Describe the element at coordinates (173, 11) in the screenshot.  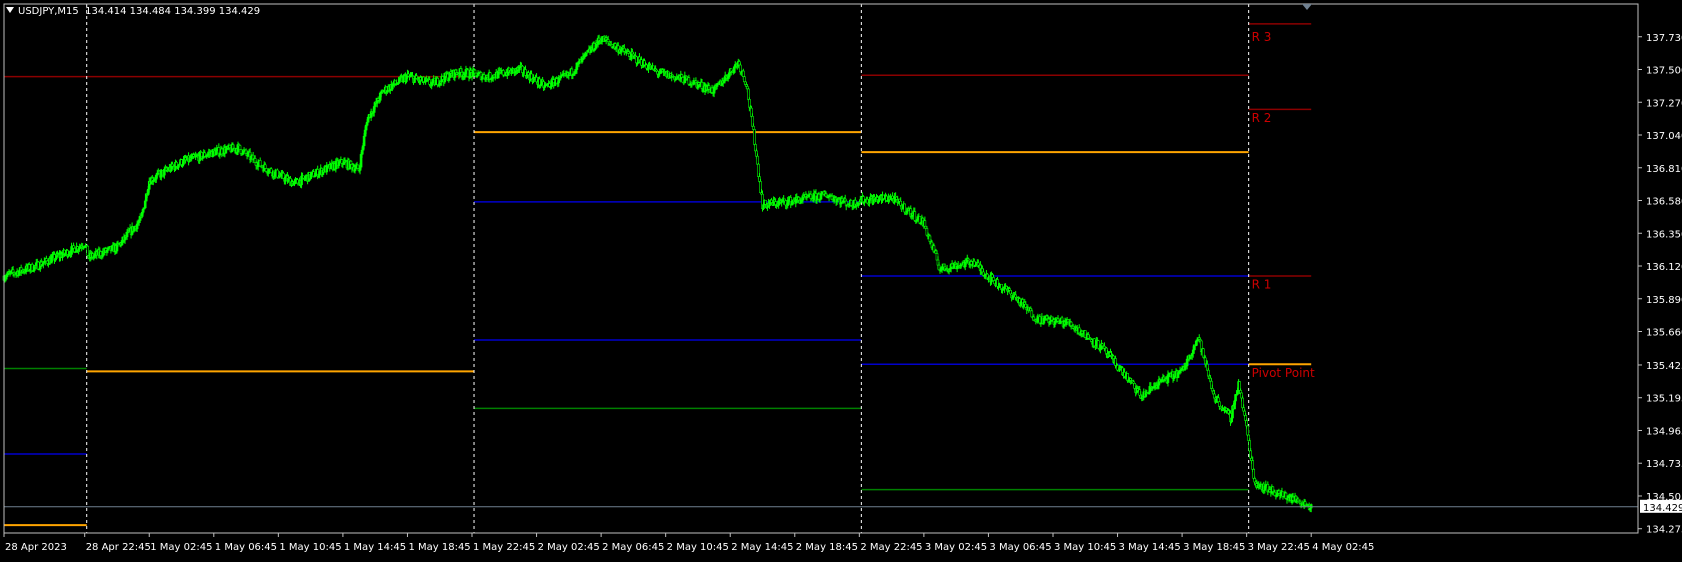
I see `ohlc-values: 134.414 134.484 134.399 134.429` at that location.